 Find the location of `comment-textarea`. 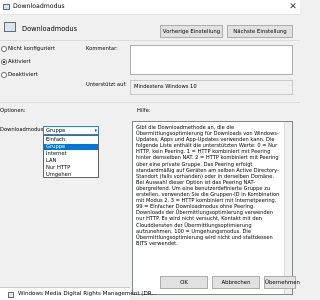

comment-textarea is located at coordinates (211, 60).